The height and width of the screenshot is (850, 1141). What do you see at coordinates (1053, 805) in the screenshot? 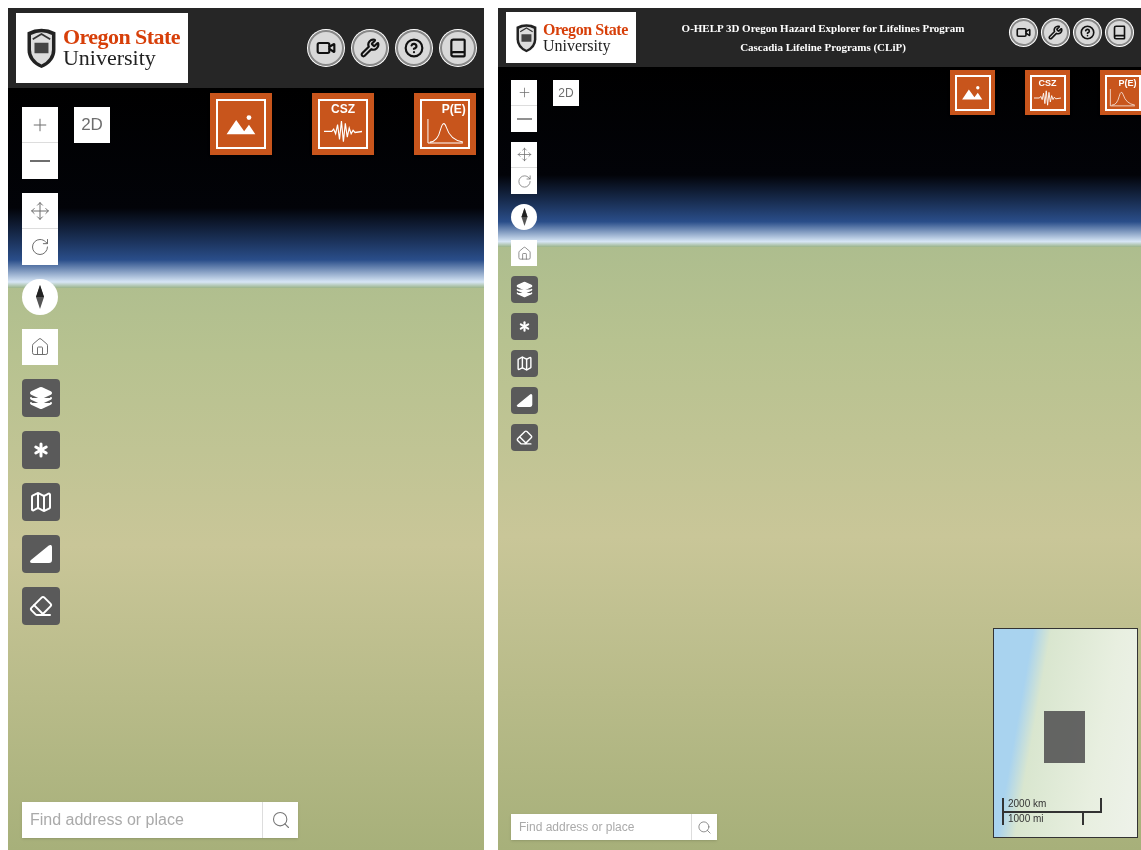
I see `scale-label: 2000 km` at bounding box center [1053, 805].